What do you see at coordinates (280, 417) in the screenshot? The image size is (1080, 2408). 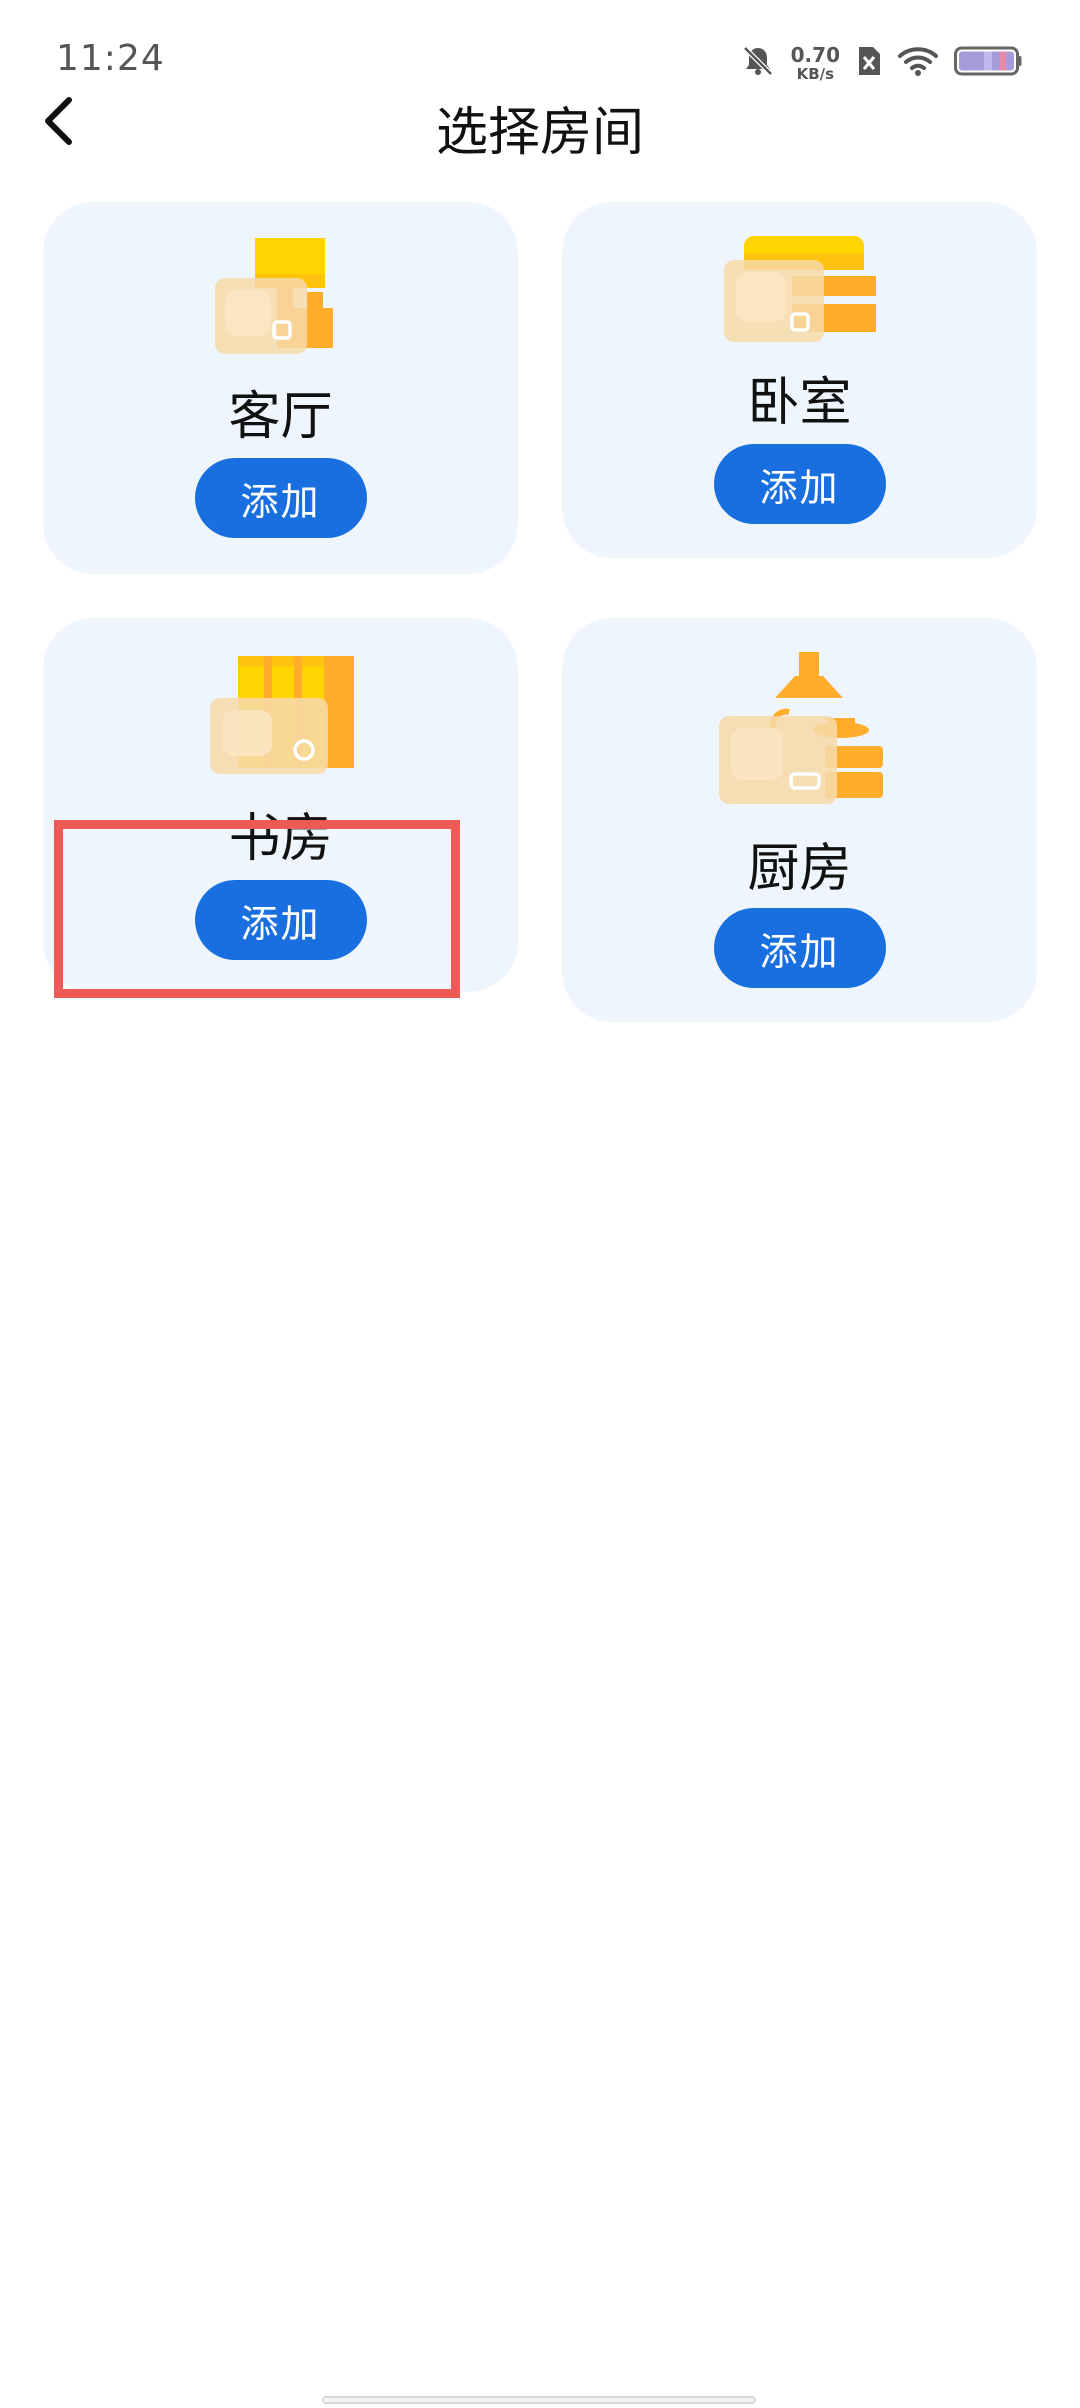 I see `room-label: 客厅` at bounding box center [280, 417].